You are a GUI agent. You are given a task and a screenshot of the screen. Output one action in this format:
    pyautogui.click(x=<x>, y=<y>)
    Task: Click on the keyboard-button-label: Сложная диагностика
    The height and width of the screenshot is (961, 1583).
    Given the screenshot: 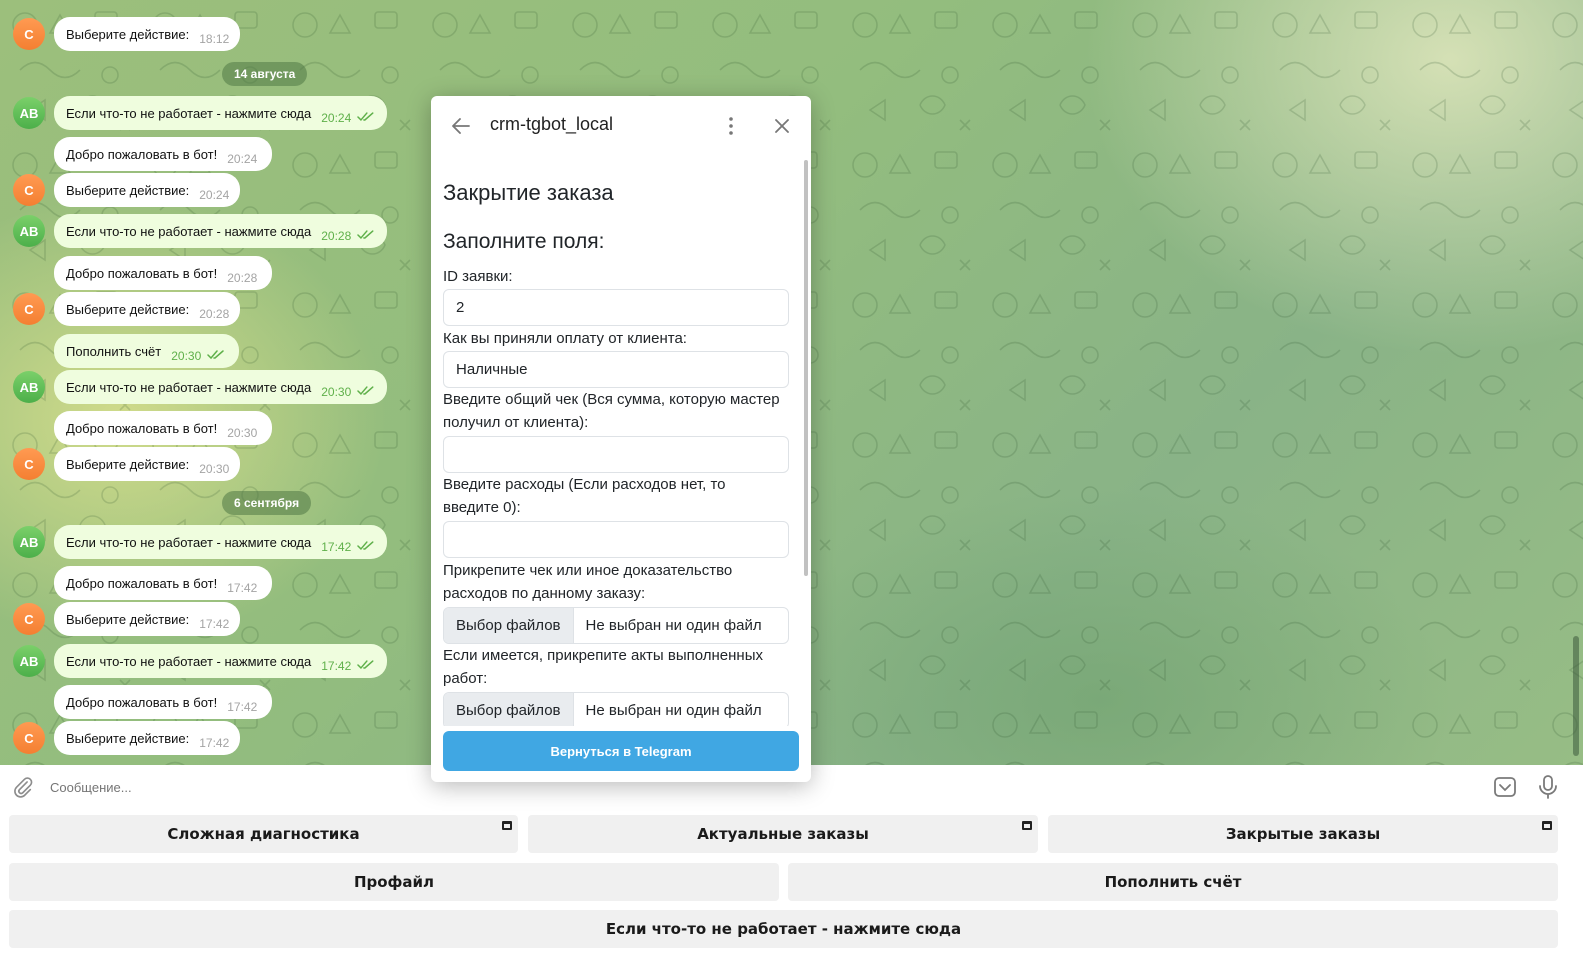 What is the action you would take?
    pyautogui.click(x=263, y=834)
    